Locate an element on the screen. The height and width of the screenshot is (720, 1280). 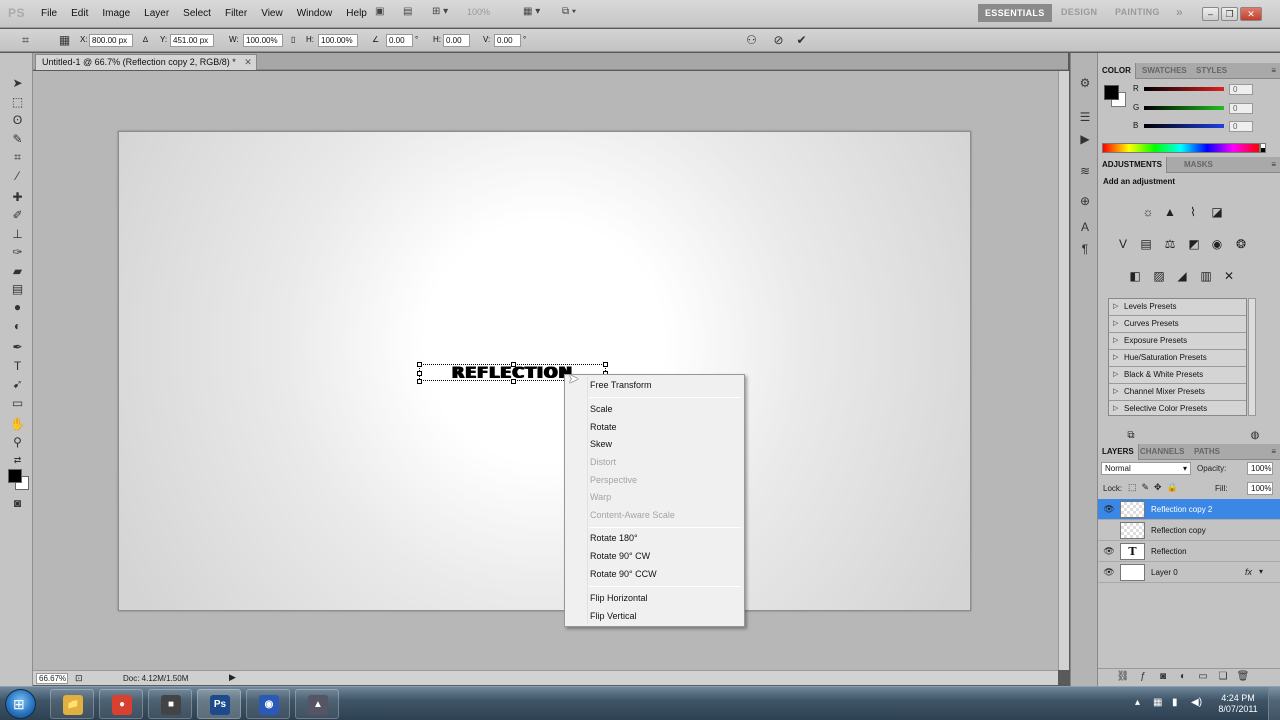
menu-item-rotate: Rotate is located at coordinates (603, 427).